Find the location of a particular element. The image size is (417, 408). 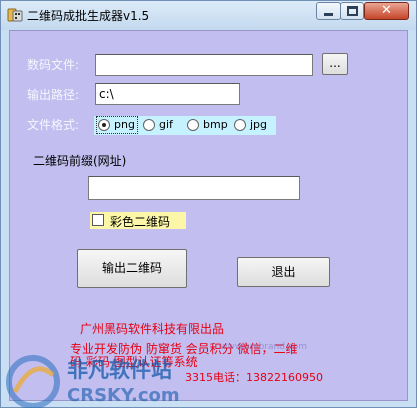

close-button: ✕ is located at coordinates (386, 11).